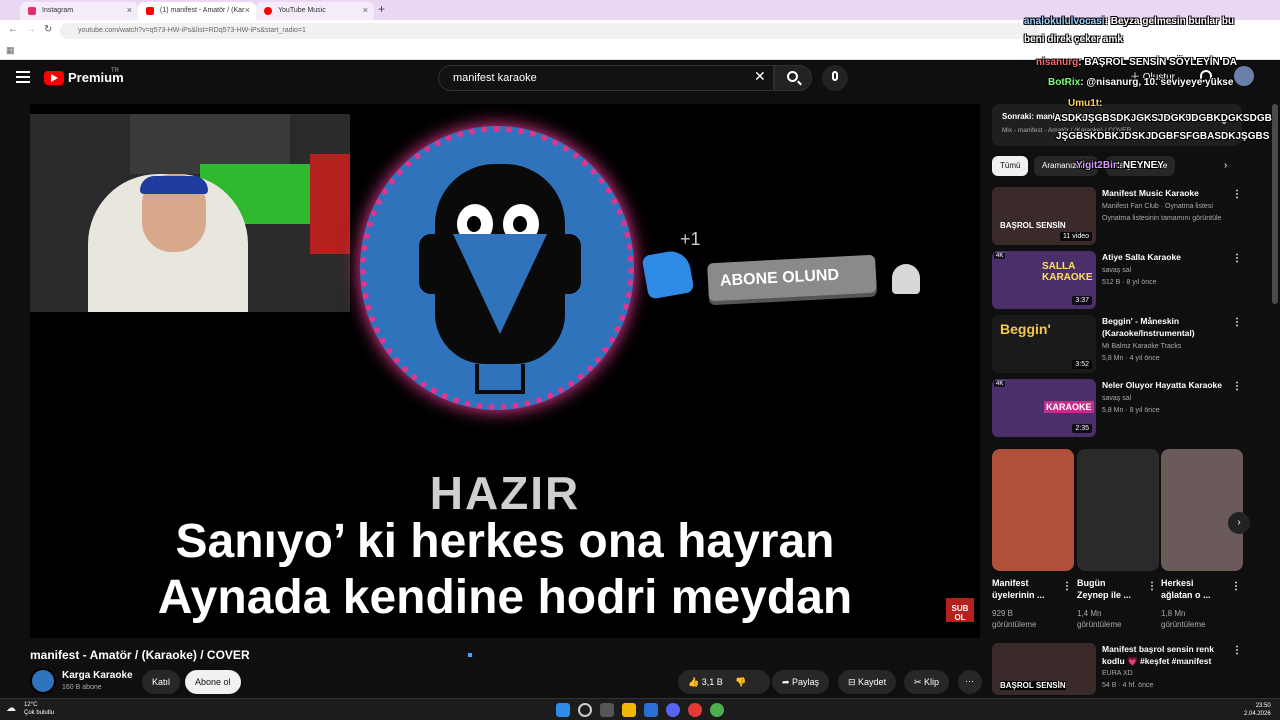 This screenshot has height=720, width=1280. Describe the element at coordinates (1010, 166) in the screenshot. I see `chip-all: Tümü` at that location.